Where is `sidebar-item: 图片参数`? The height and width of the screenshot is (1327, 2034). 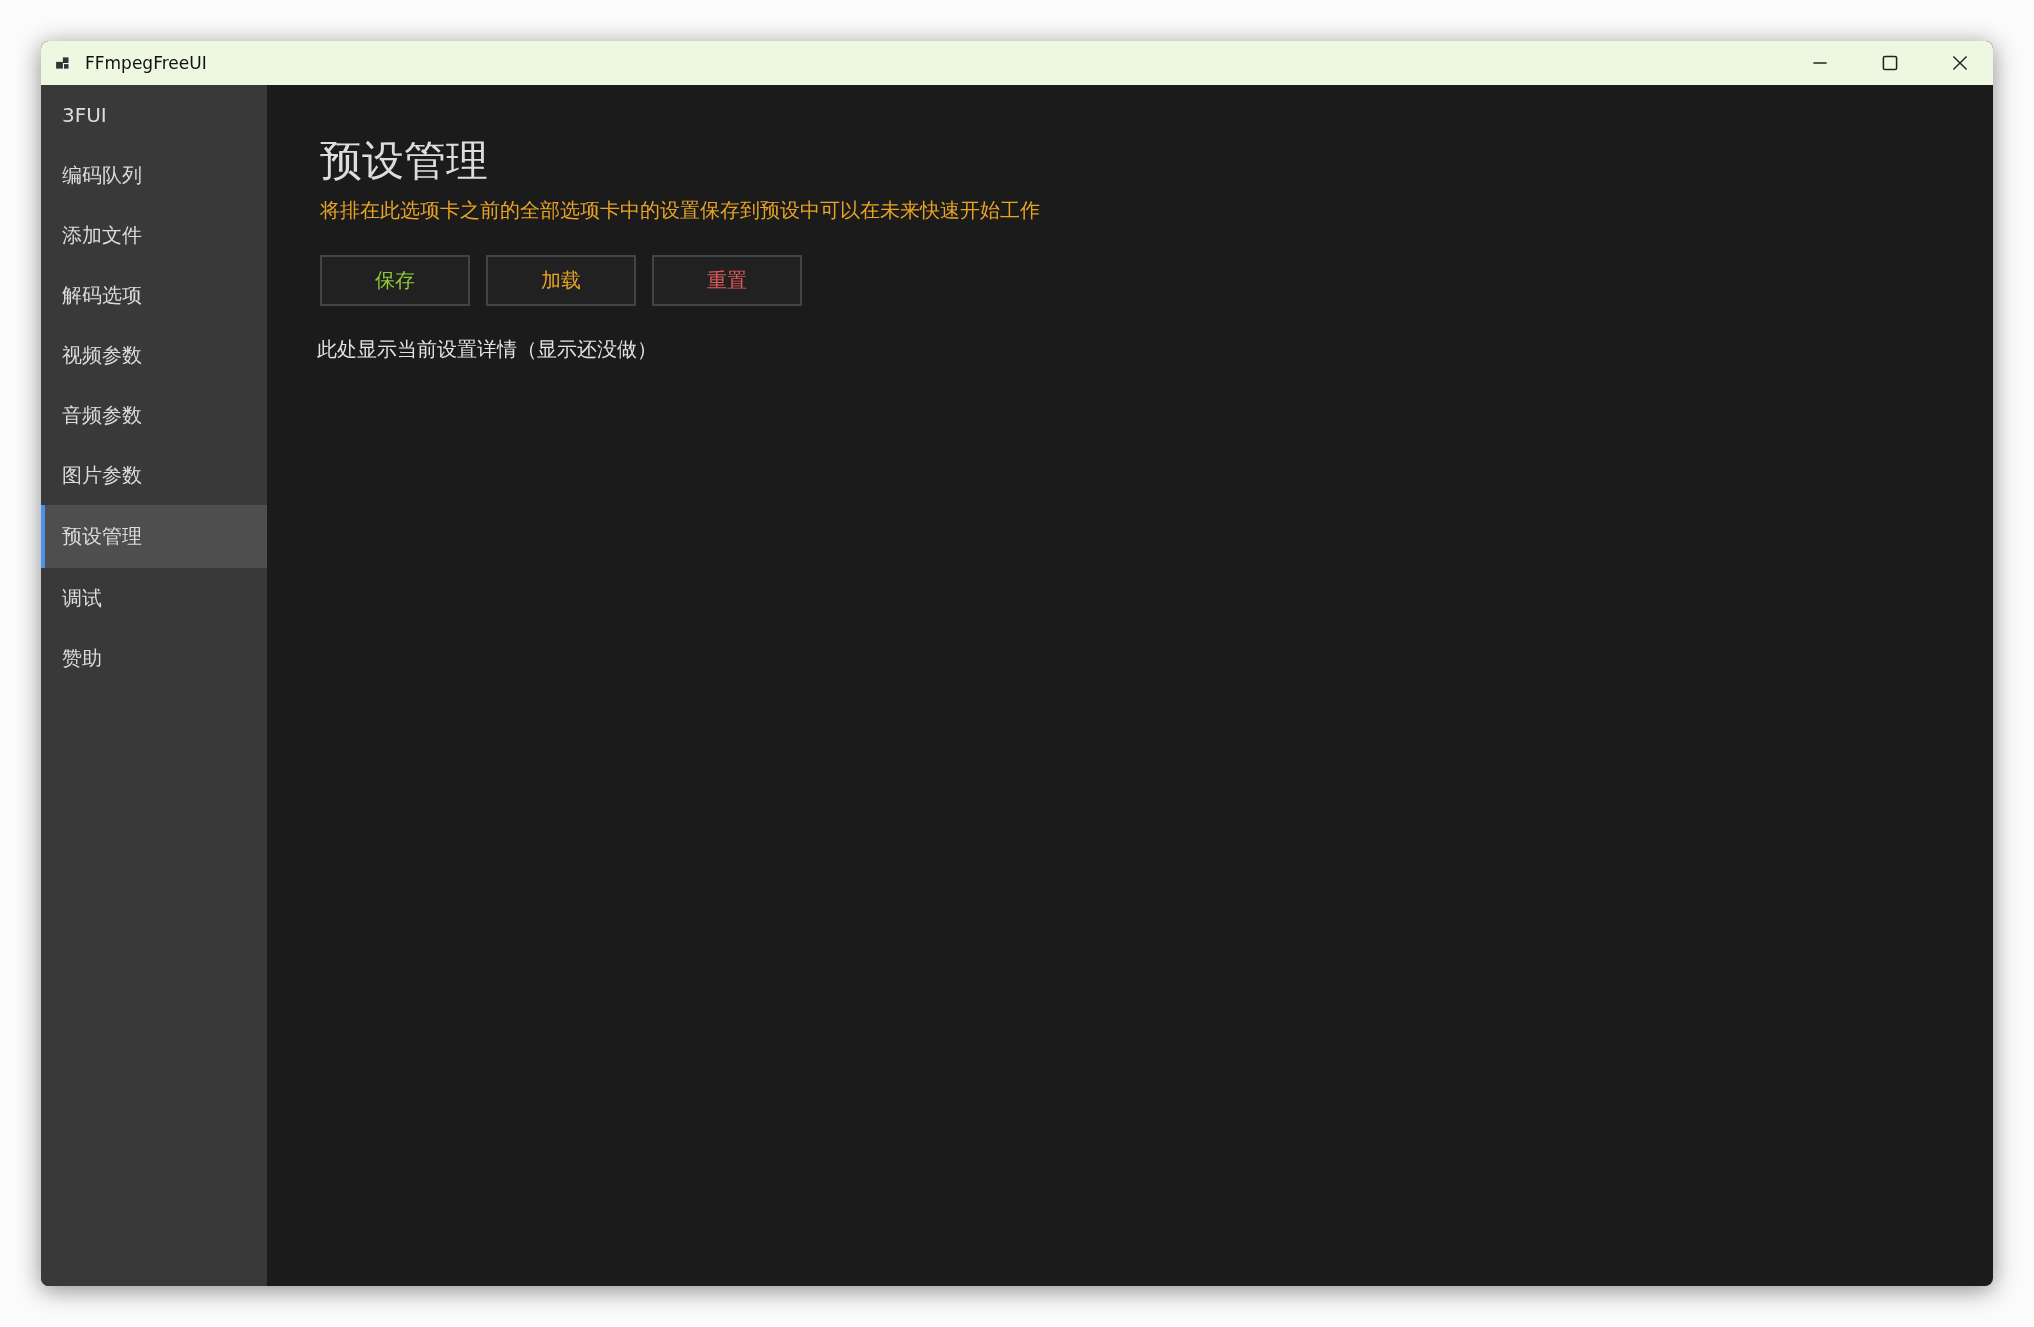
sidebar-item: 图片参数 is located at coordinates (154, 475).